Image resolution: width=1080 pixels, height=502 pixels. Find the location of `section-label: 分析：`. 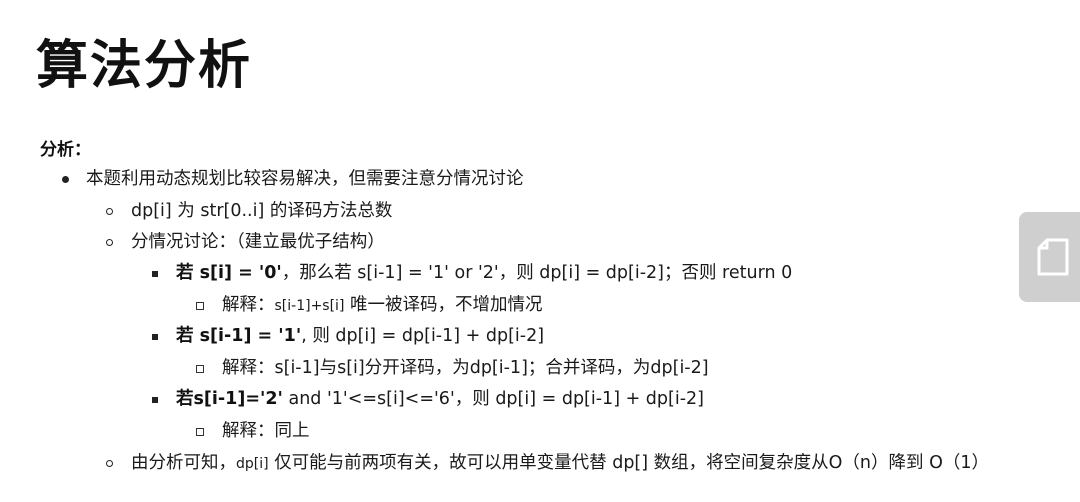

section-label: 分析： is located at coordinates (65, 150).